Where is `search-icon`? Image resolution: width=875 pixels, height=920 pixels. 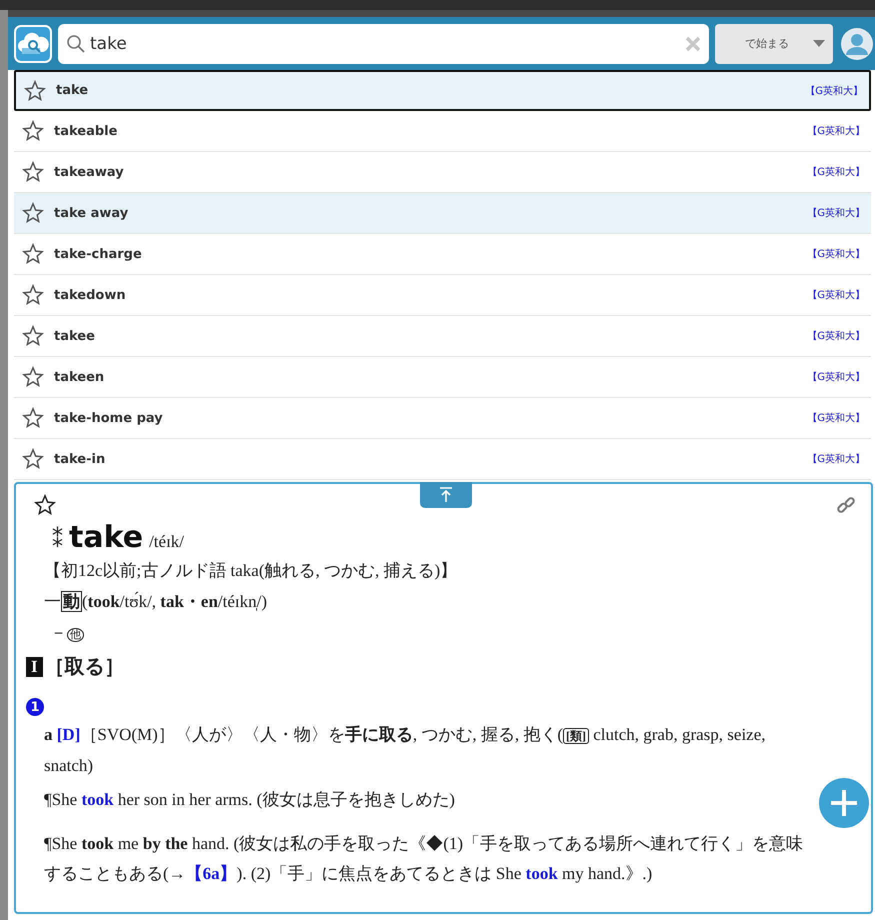
search-icon is located at coordinates (76, 44).